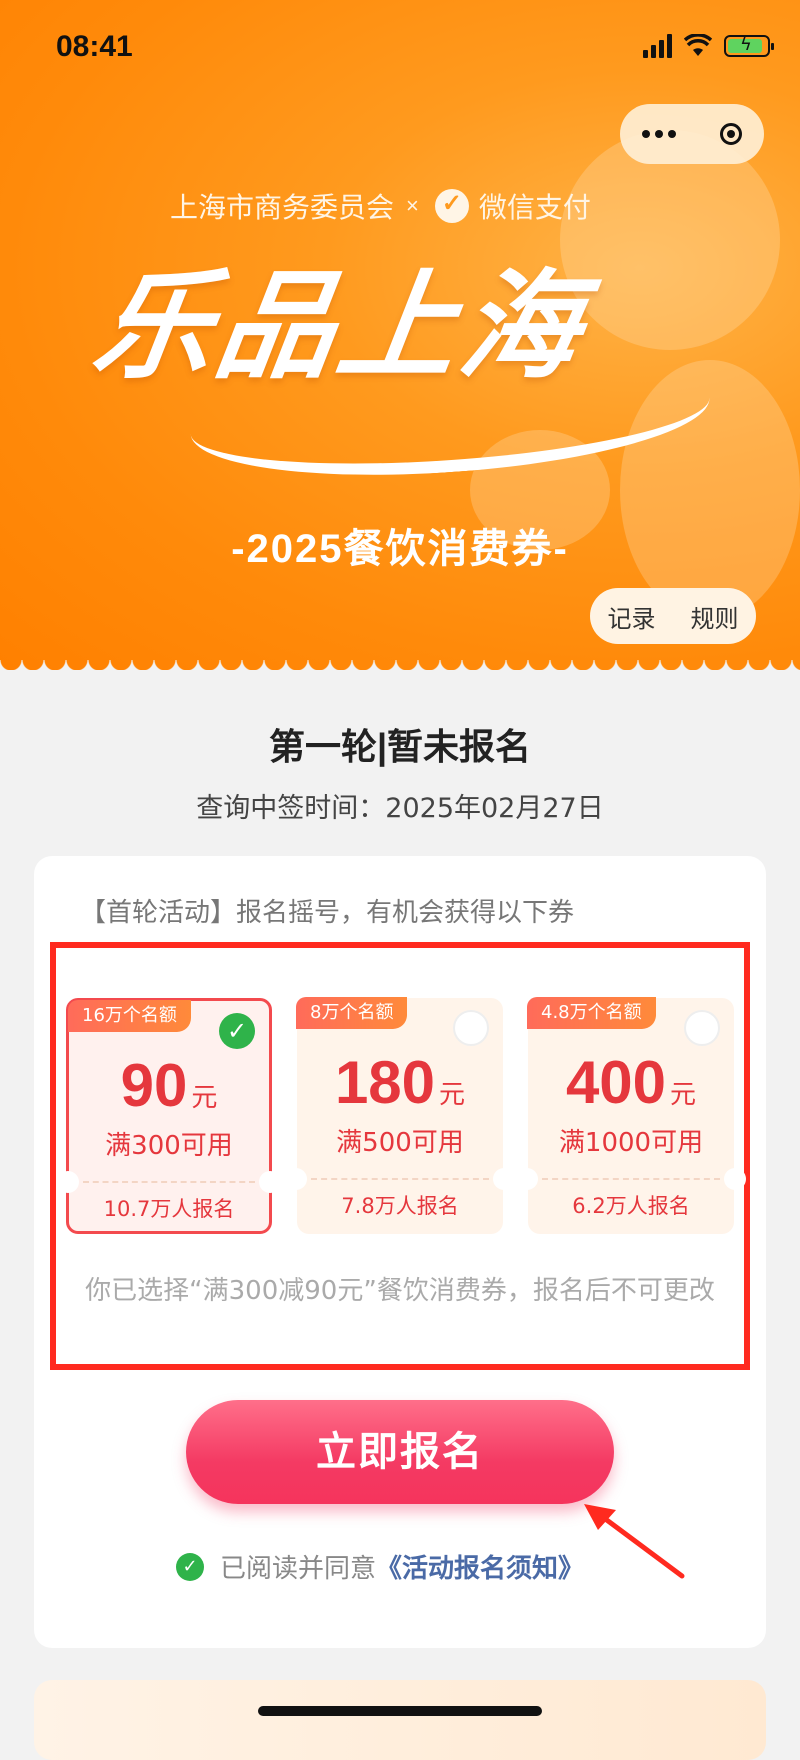 The width and height of the screenshot is (800, 1760). What do you see at coordinates (400, 50) in the screenshot?
I see `status-bar: 08:41 ϟ` at bounding box center [400, 50].